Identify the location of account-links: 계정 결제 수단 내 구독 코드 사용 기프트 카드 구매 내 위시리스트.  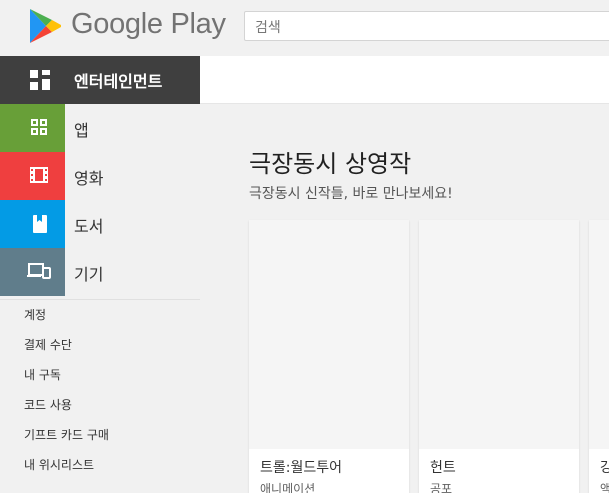
(100, 389).